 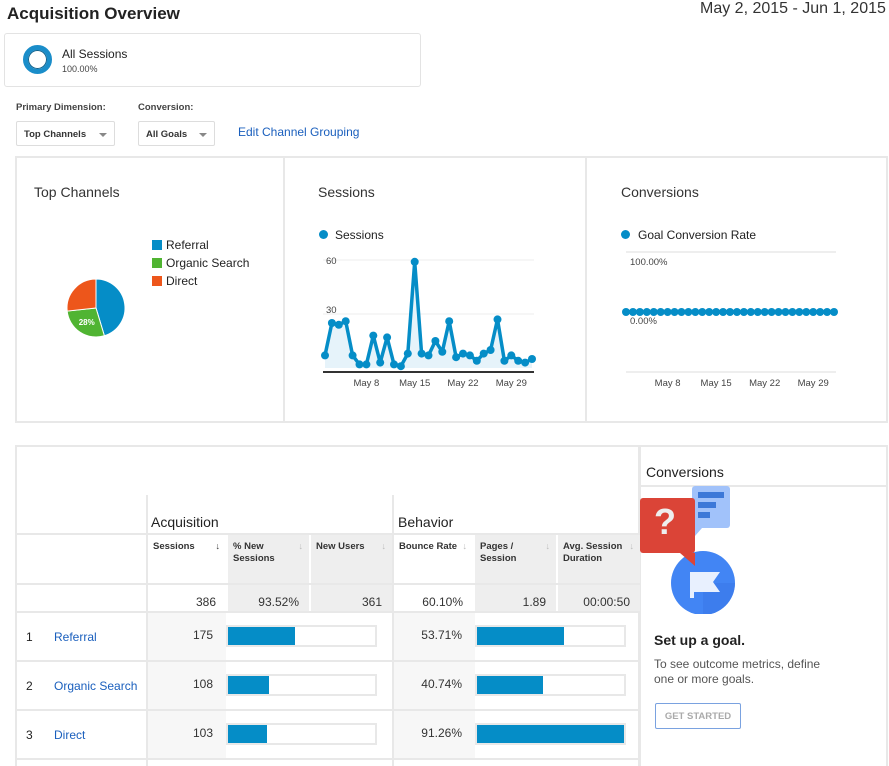 I want to click on channel-link: Direct, so click(x=69, y=735).